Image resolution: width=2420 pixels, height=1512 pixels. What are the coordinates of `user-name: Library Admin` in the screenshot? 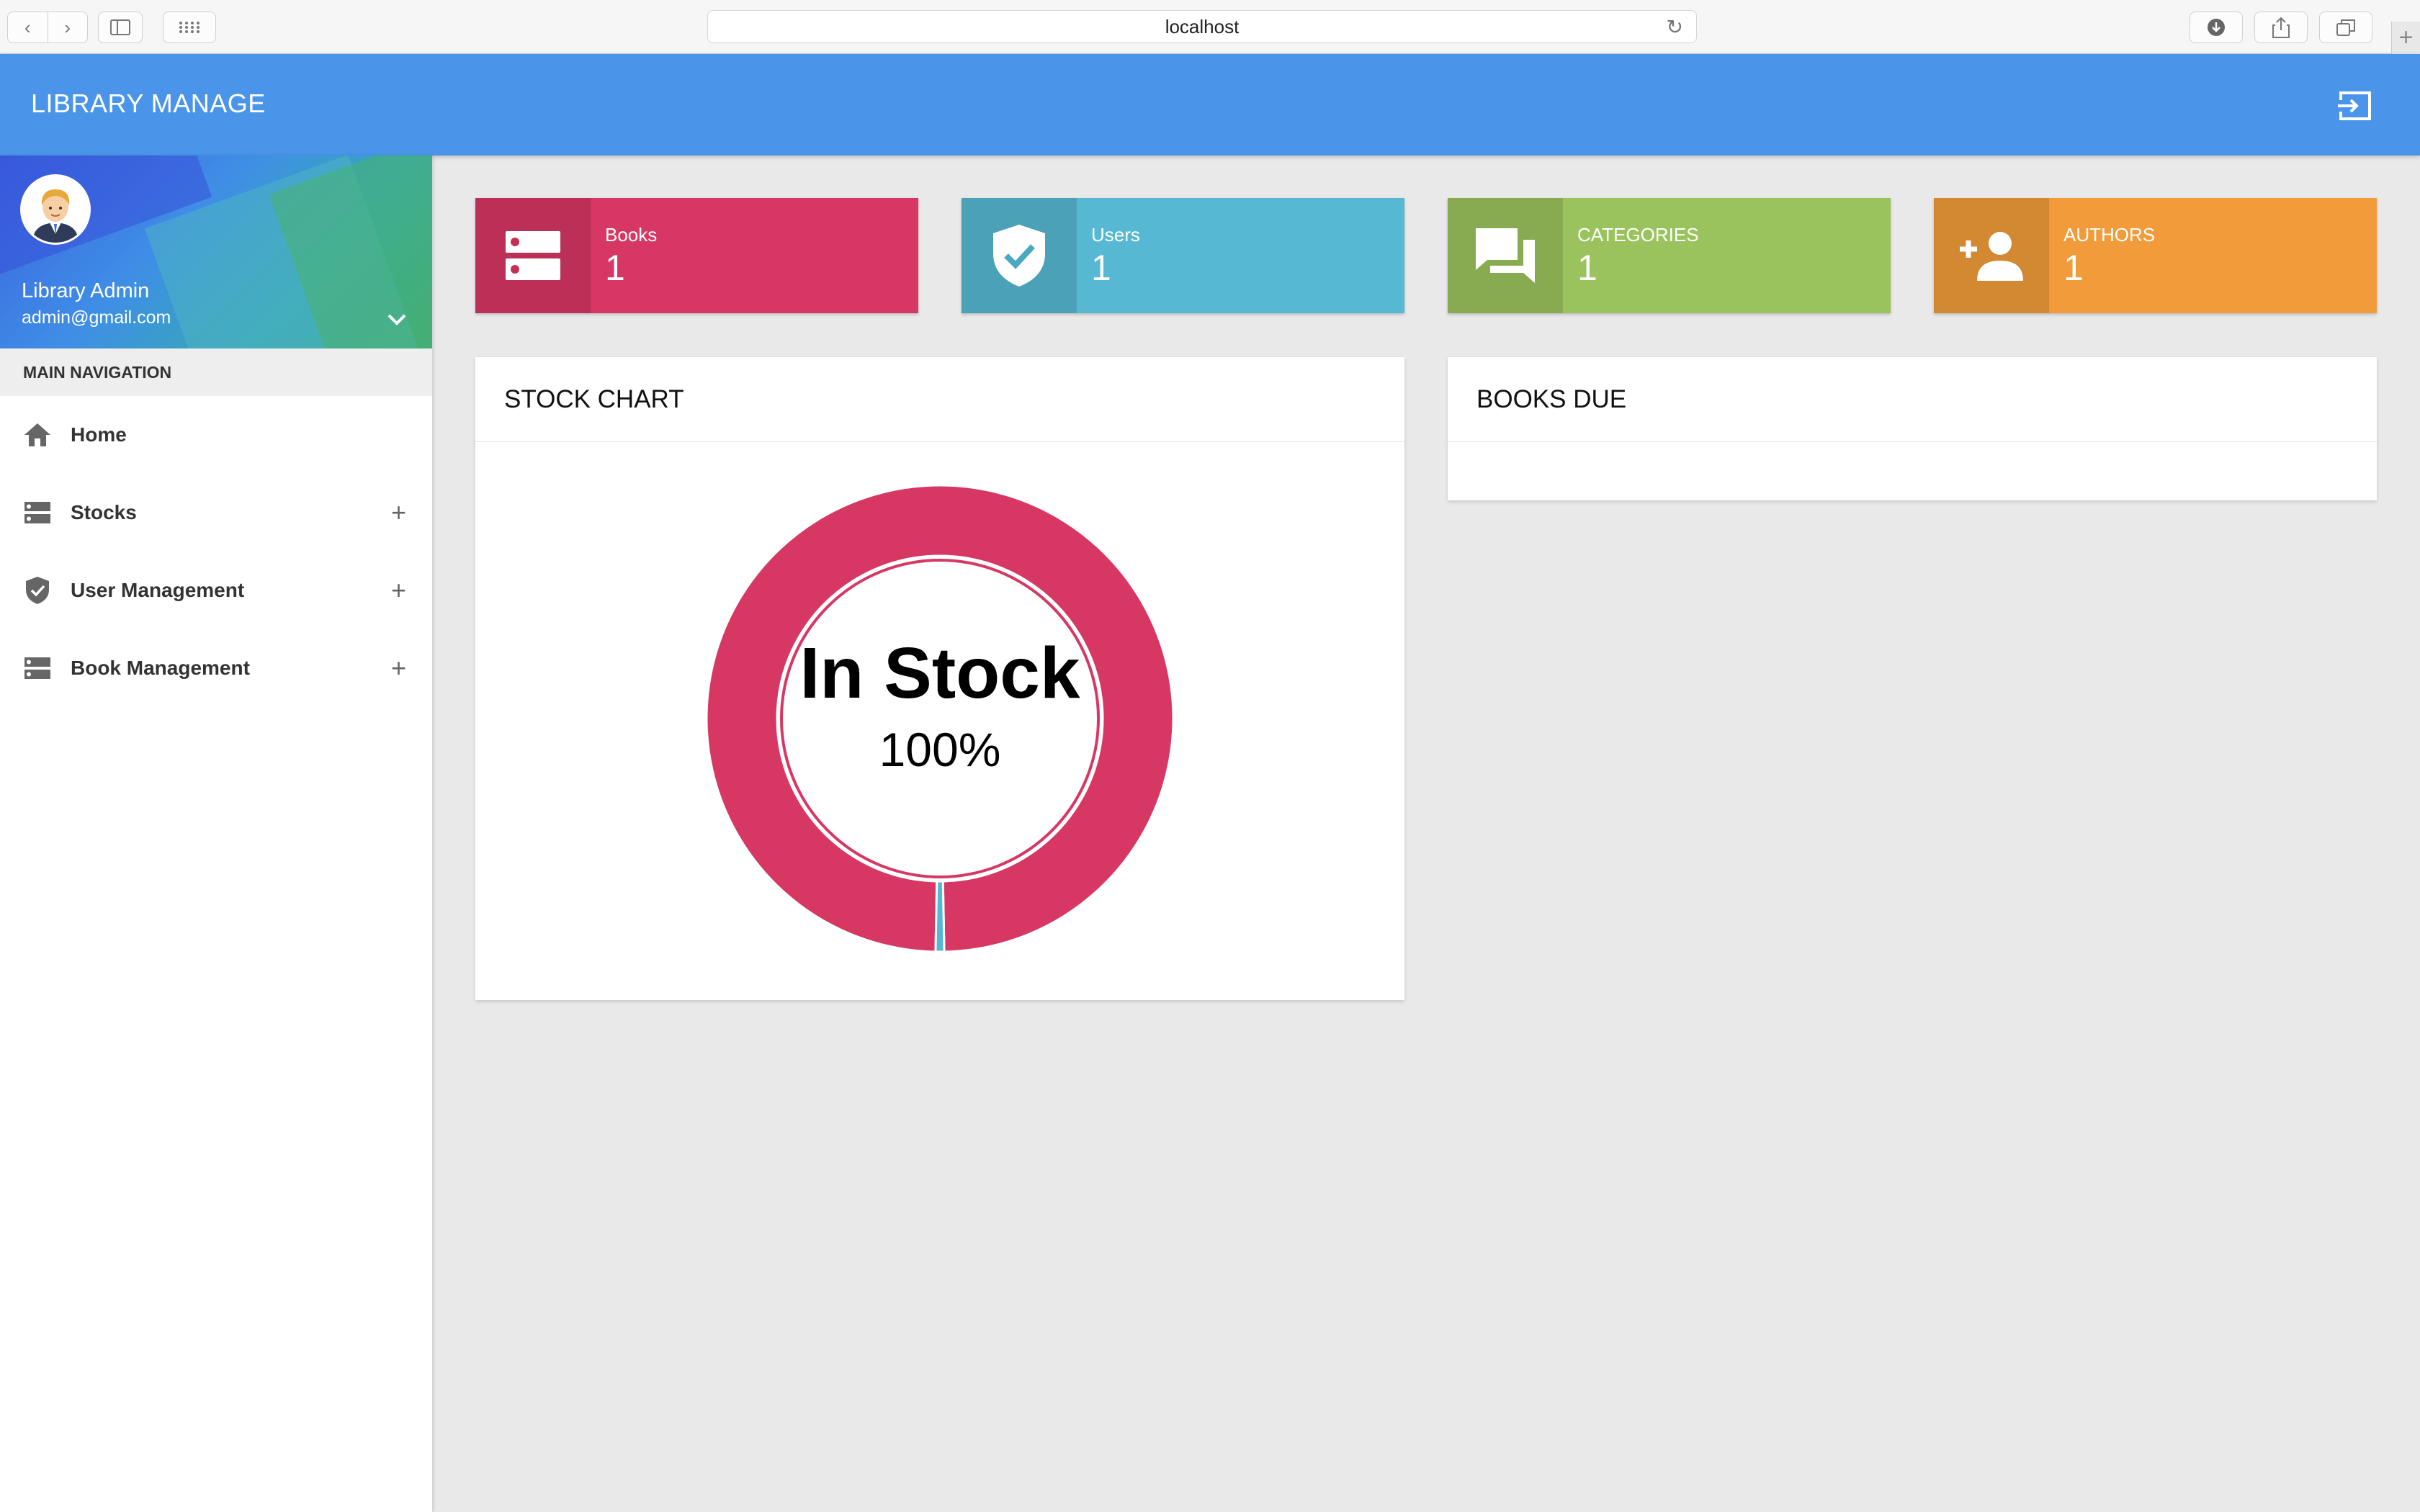 It's located at (86, 290).